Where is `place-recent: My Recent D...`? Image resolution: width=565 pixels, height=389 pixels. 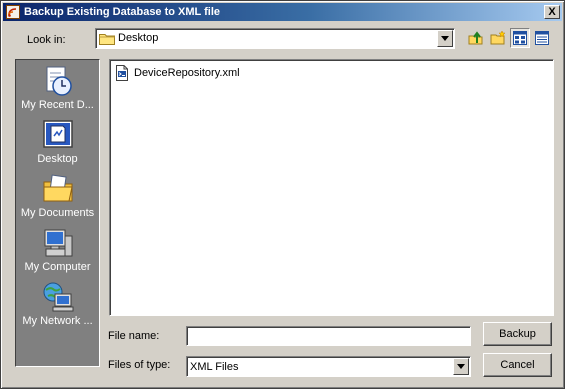
place-recent: My Recent D... is located at coordinates (57, 87).